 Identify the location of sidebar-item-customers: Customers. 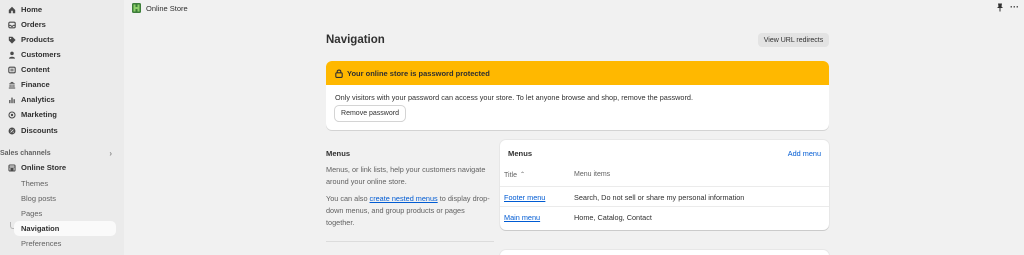
(58, 54).